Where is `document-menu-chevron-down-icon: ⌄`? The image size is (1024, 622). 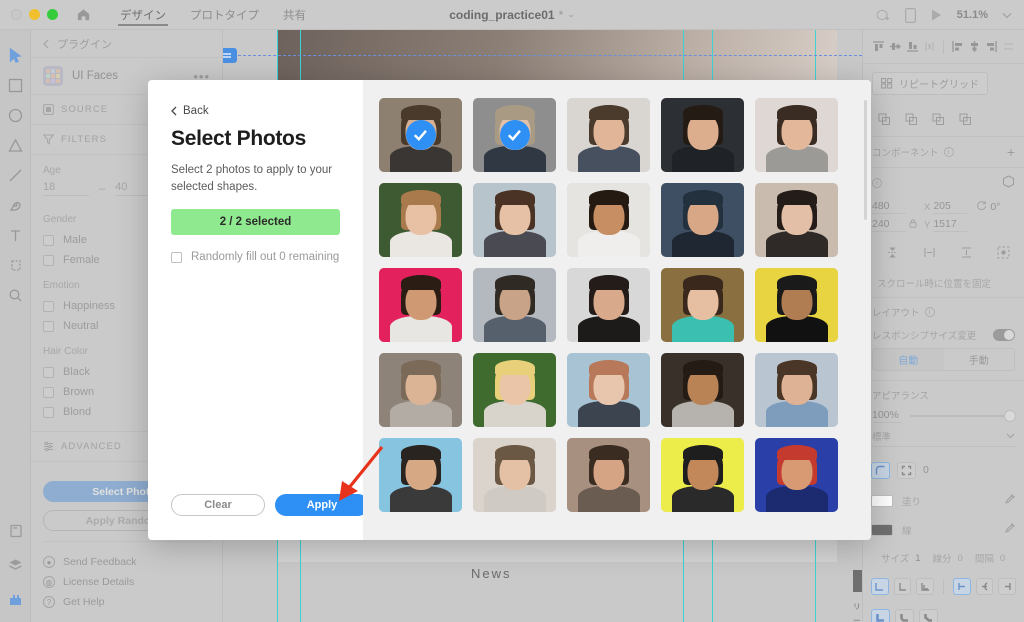 document-menu-chevron-down-icon: ⌄ is located at coordinates (571, 14).